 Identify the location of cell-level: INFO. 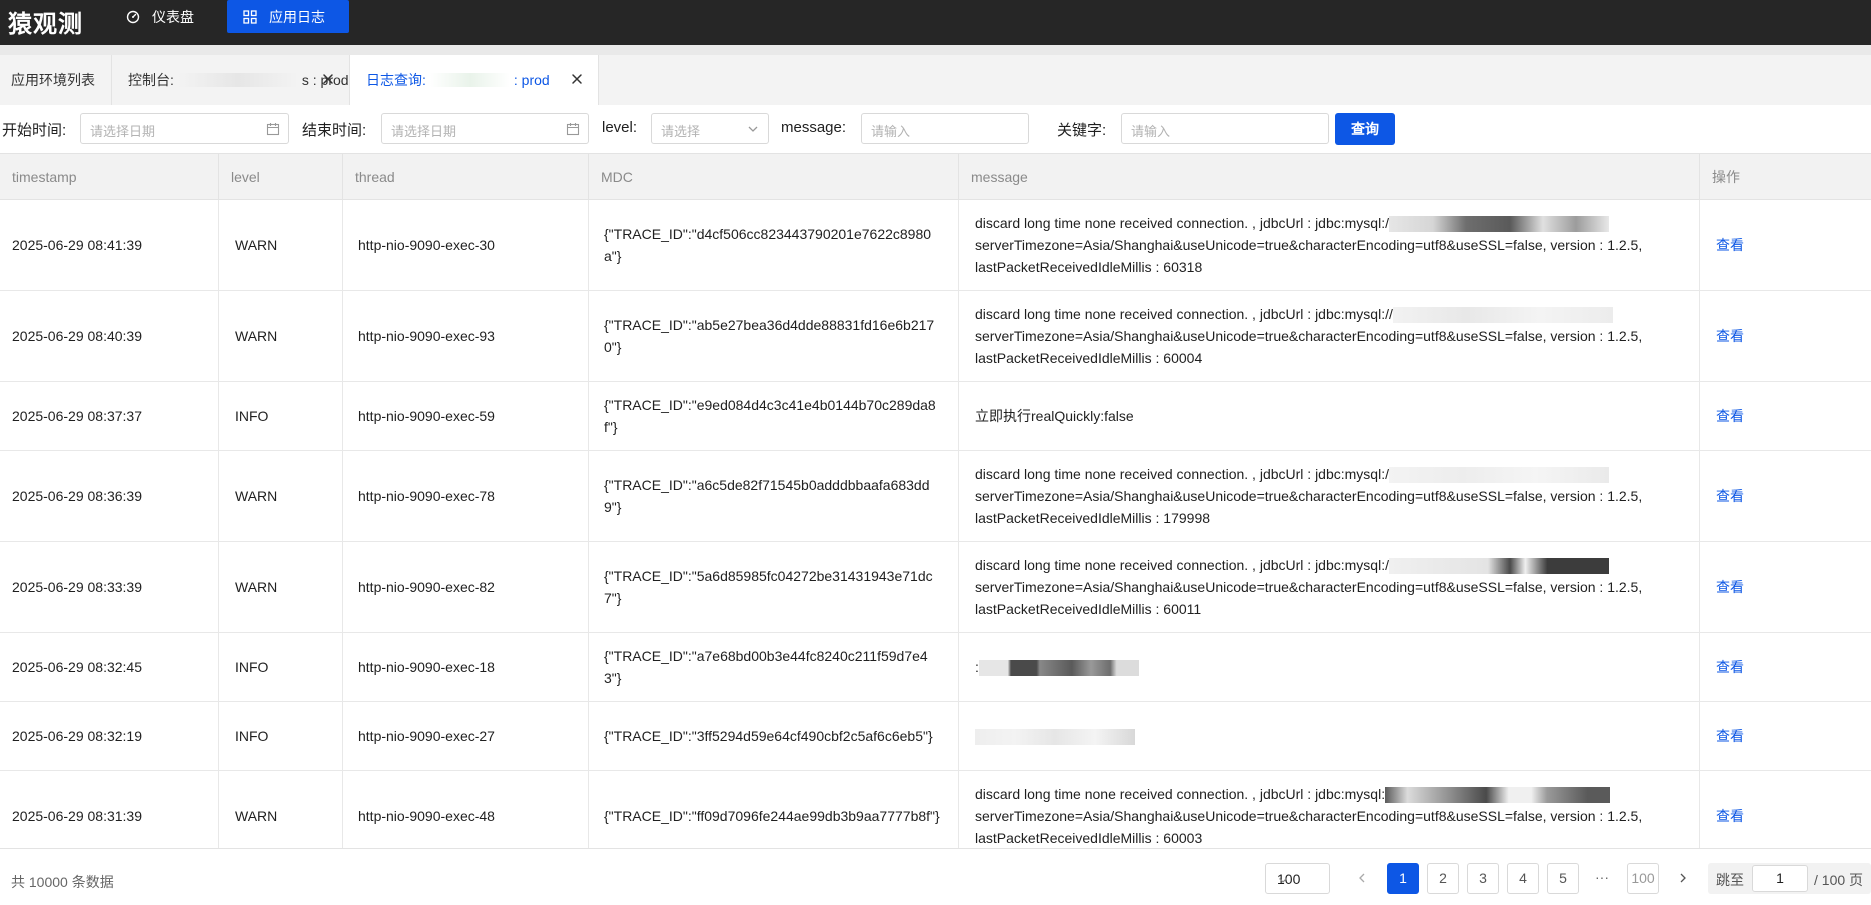
(281, 667).